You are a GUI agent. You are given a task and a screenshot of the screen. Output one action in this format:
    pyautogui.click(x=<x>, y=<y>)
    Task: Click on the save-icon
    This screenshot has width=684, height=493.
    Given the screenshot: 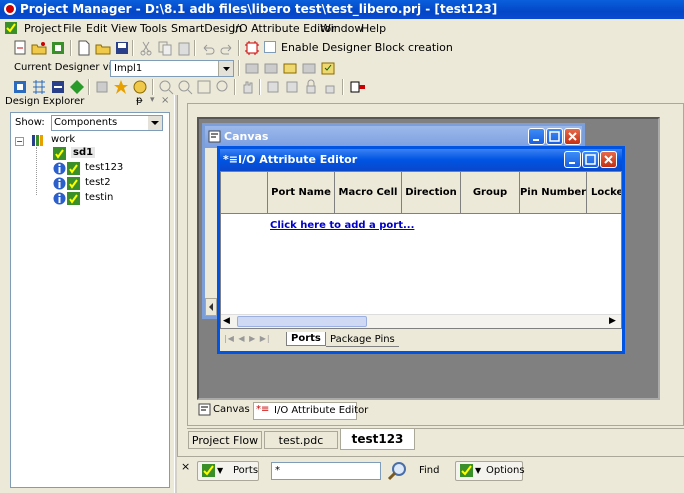 What is the action you would take?
    pyautogui.click(x=122, y=48)
    